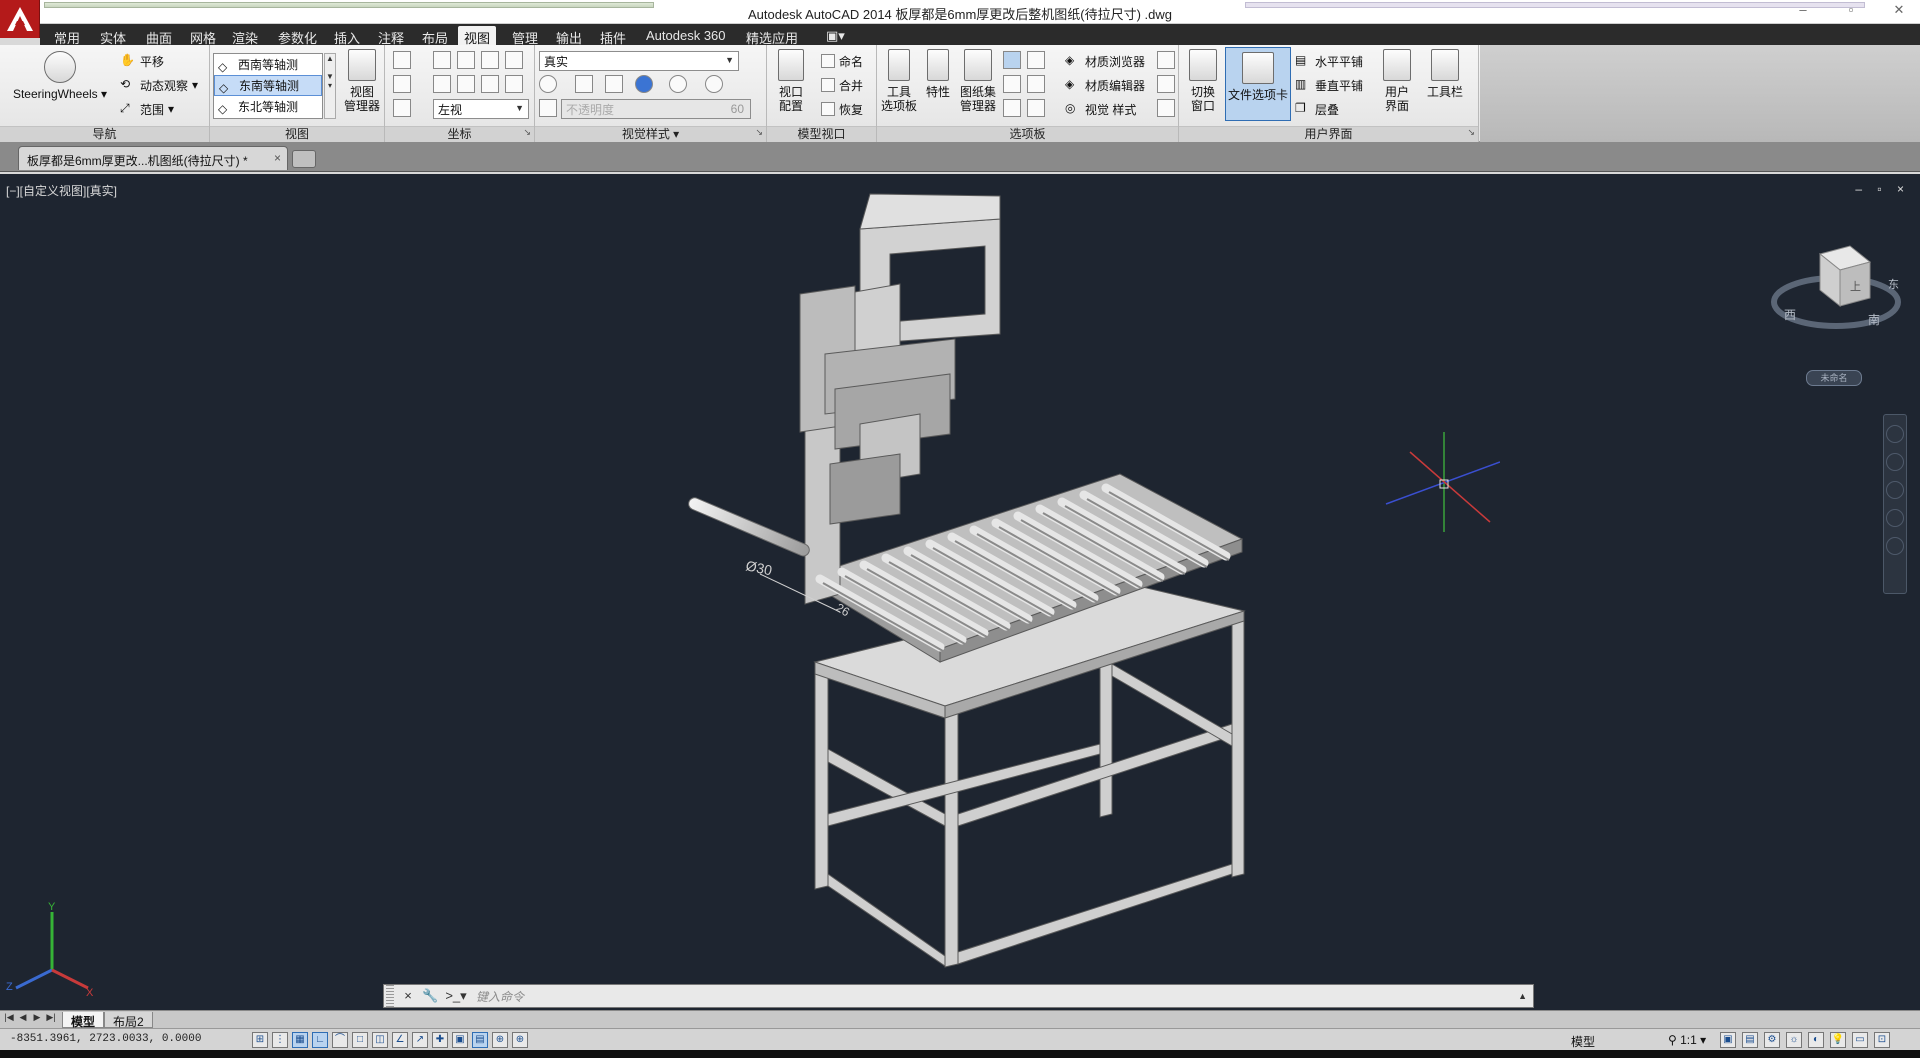 The width and height of the screenshot is (1920, 1058). I want to click on pan-icon, so click(1895, 462).